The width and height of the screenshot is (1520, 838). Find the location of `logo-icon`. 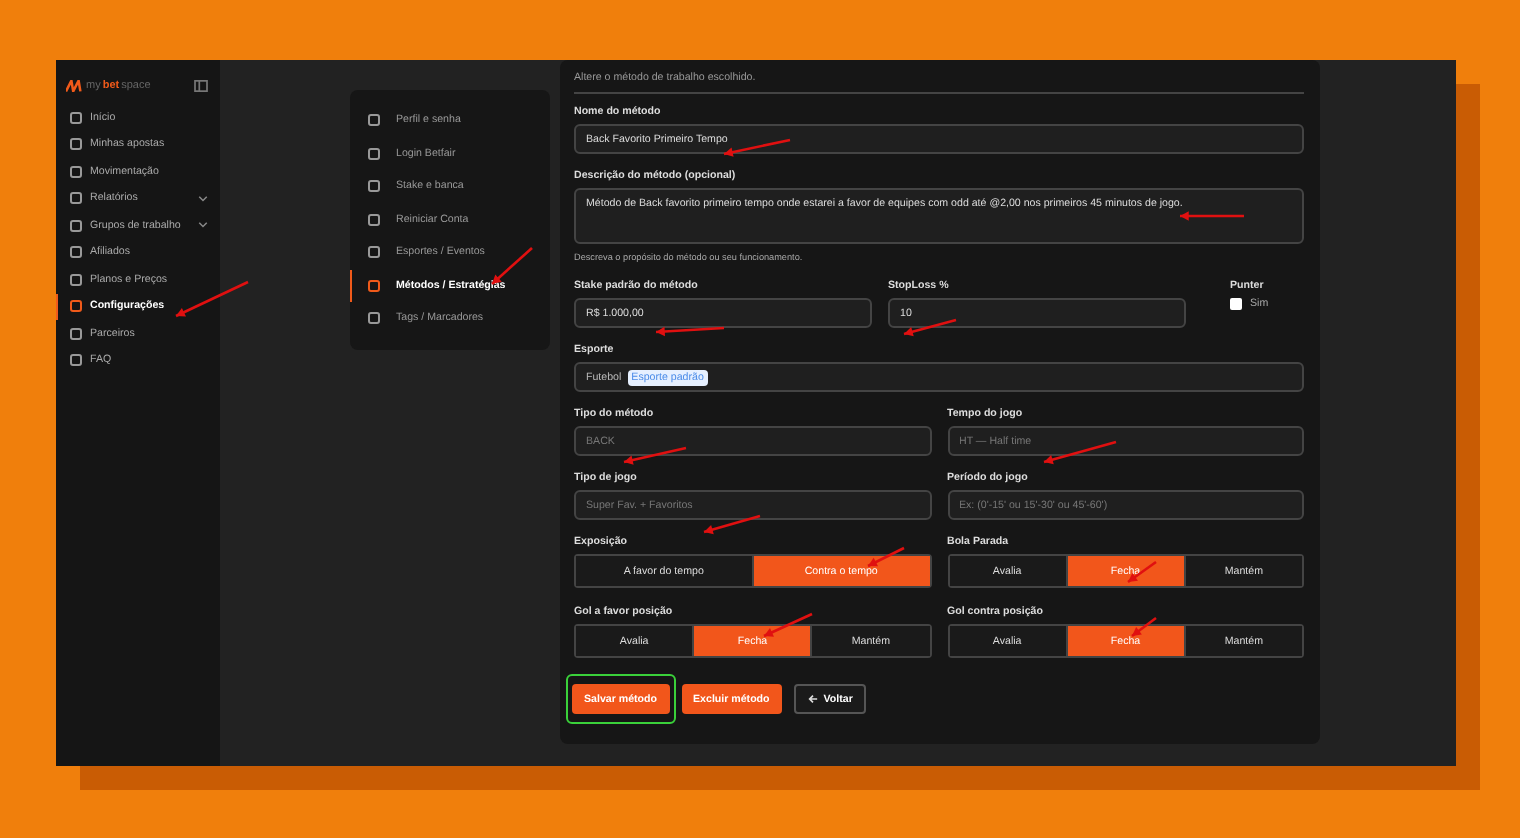

logo-icon is located at coordinates (75, 86).